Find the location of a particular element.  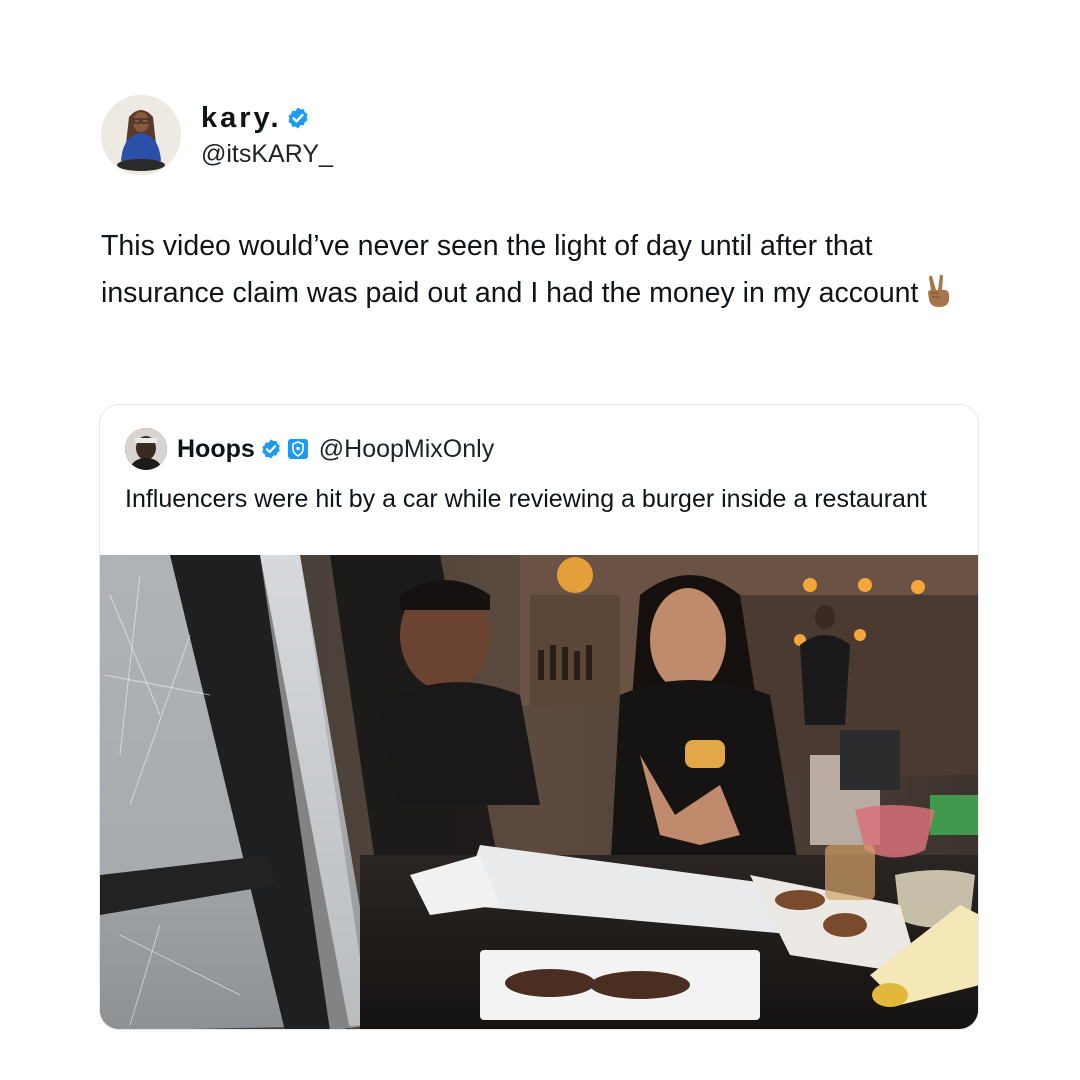

verified-badge-icon is located at coordinates (298, 118).